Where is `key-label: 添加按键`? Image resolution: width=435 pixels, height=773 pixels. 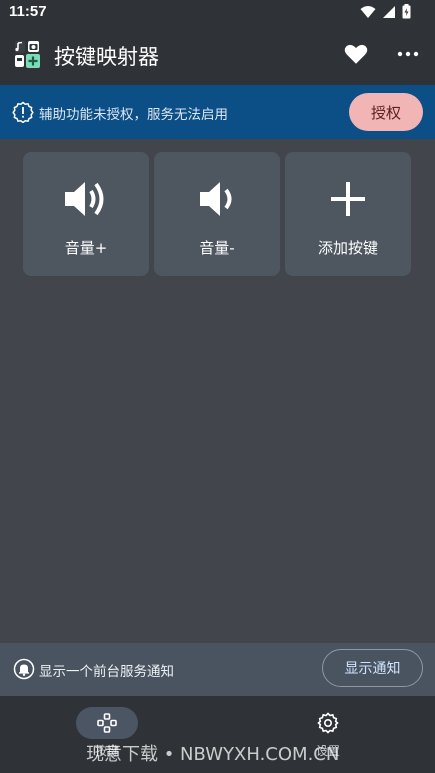 key-label: 添加按键 is located at coordinates (347, 248).